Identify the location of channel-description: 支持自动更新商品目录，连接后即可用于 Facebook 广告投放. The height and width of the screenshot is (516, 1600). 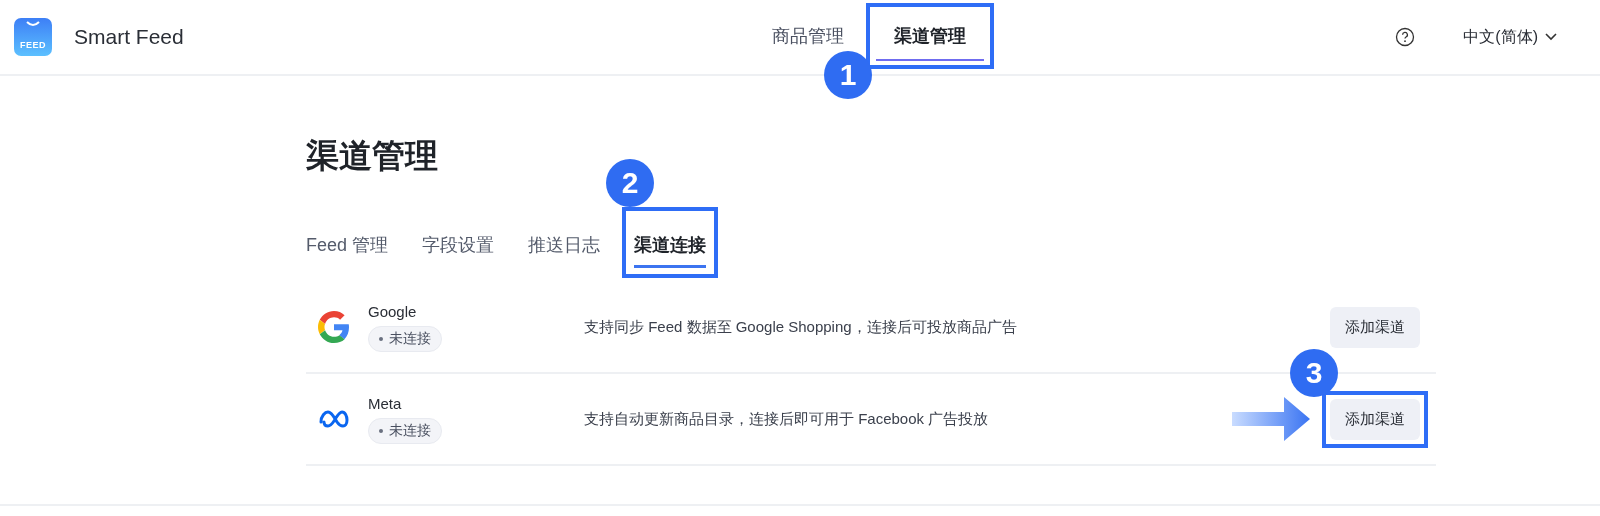
(787, 419).